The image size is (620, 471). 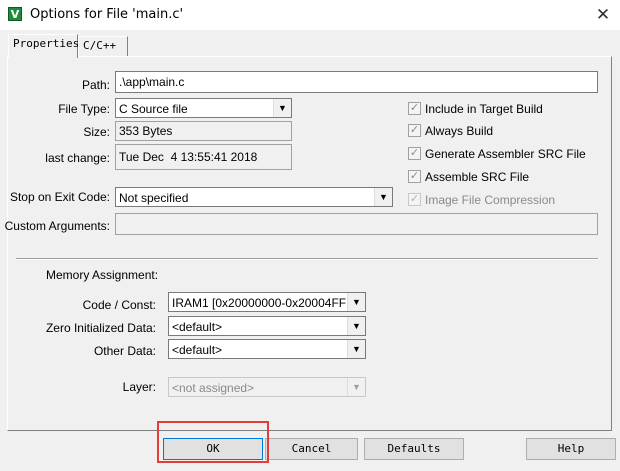 What do you see at coordinates (57, 226) in the screenshot?
I see `custom-arguments-label: Custom Arguments:` at bounding box center [57, 226].